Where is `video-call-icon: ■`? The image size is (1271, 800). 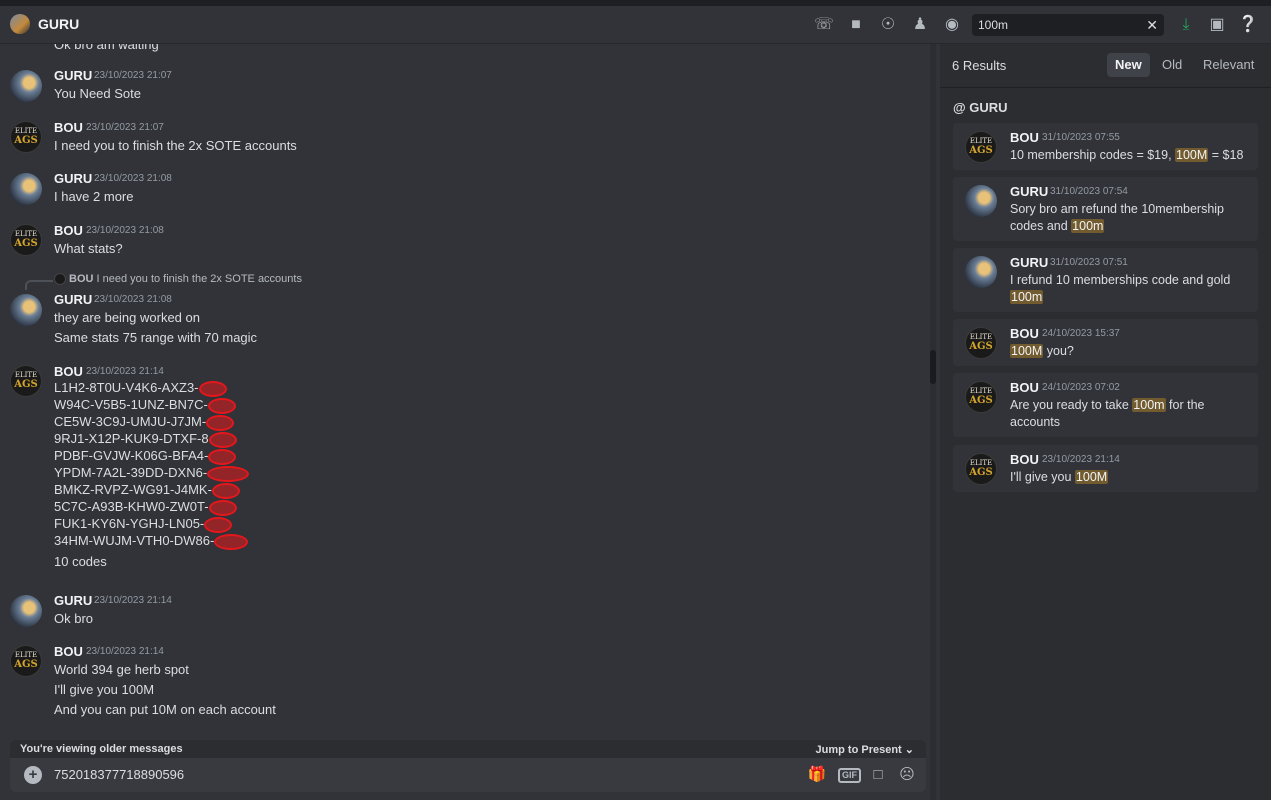 video-call-icon: ■ is located at coordinates (856, 25).